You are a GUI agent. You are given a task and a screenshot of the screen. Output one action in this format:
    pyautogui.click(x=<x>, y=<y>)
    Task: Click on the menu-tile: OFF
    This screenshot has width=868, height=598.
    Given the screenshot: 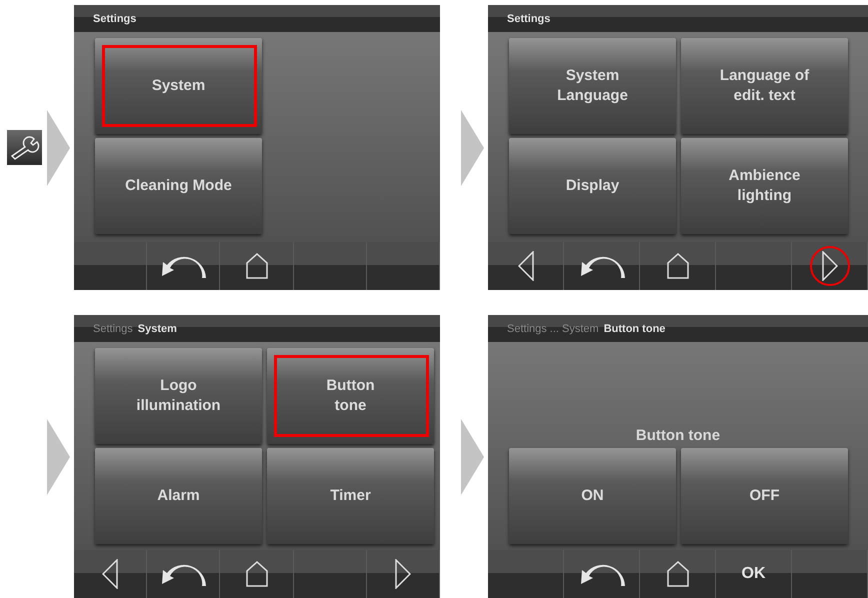 What is the action you would take?
    pyautogui.click(x=764, y=496)
    